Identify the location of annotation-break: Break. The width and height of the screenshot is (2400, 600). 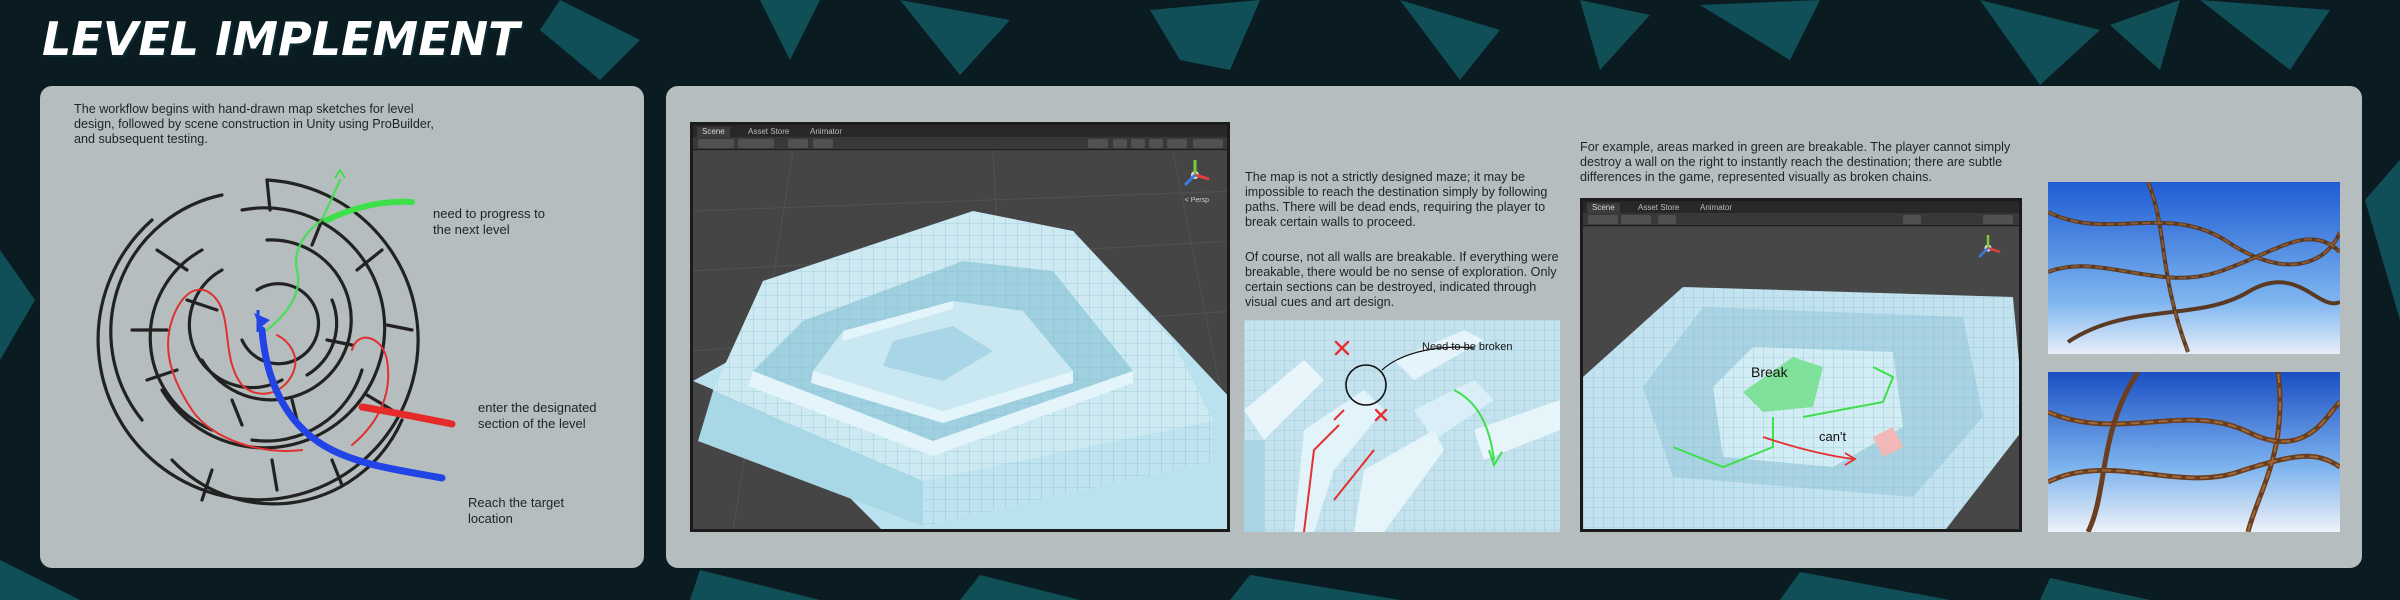
(1770, 372).